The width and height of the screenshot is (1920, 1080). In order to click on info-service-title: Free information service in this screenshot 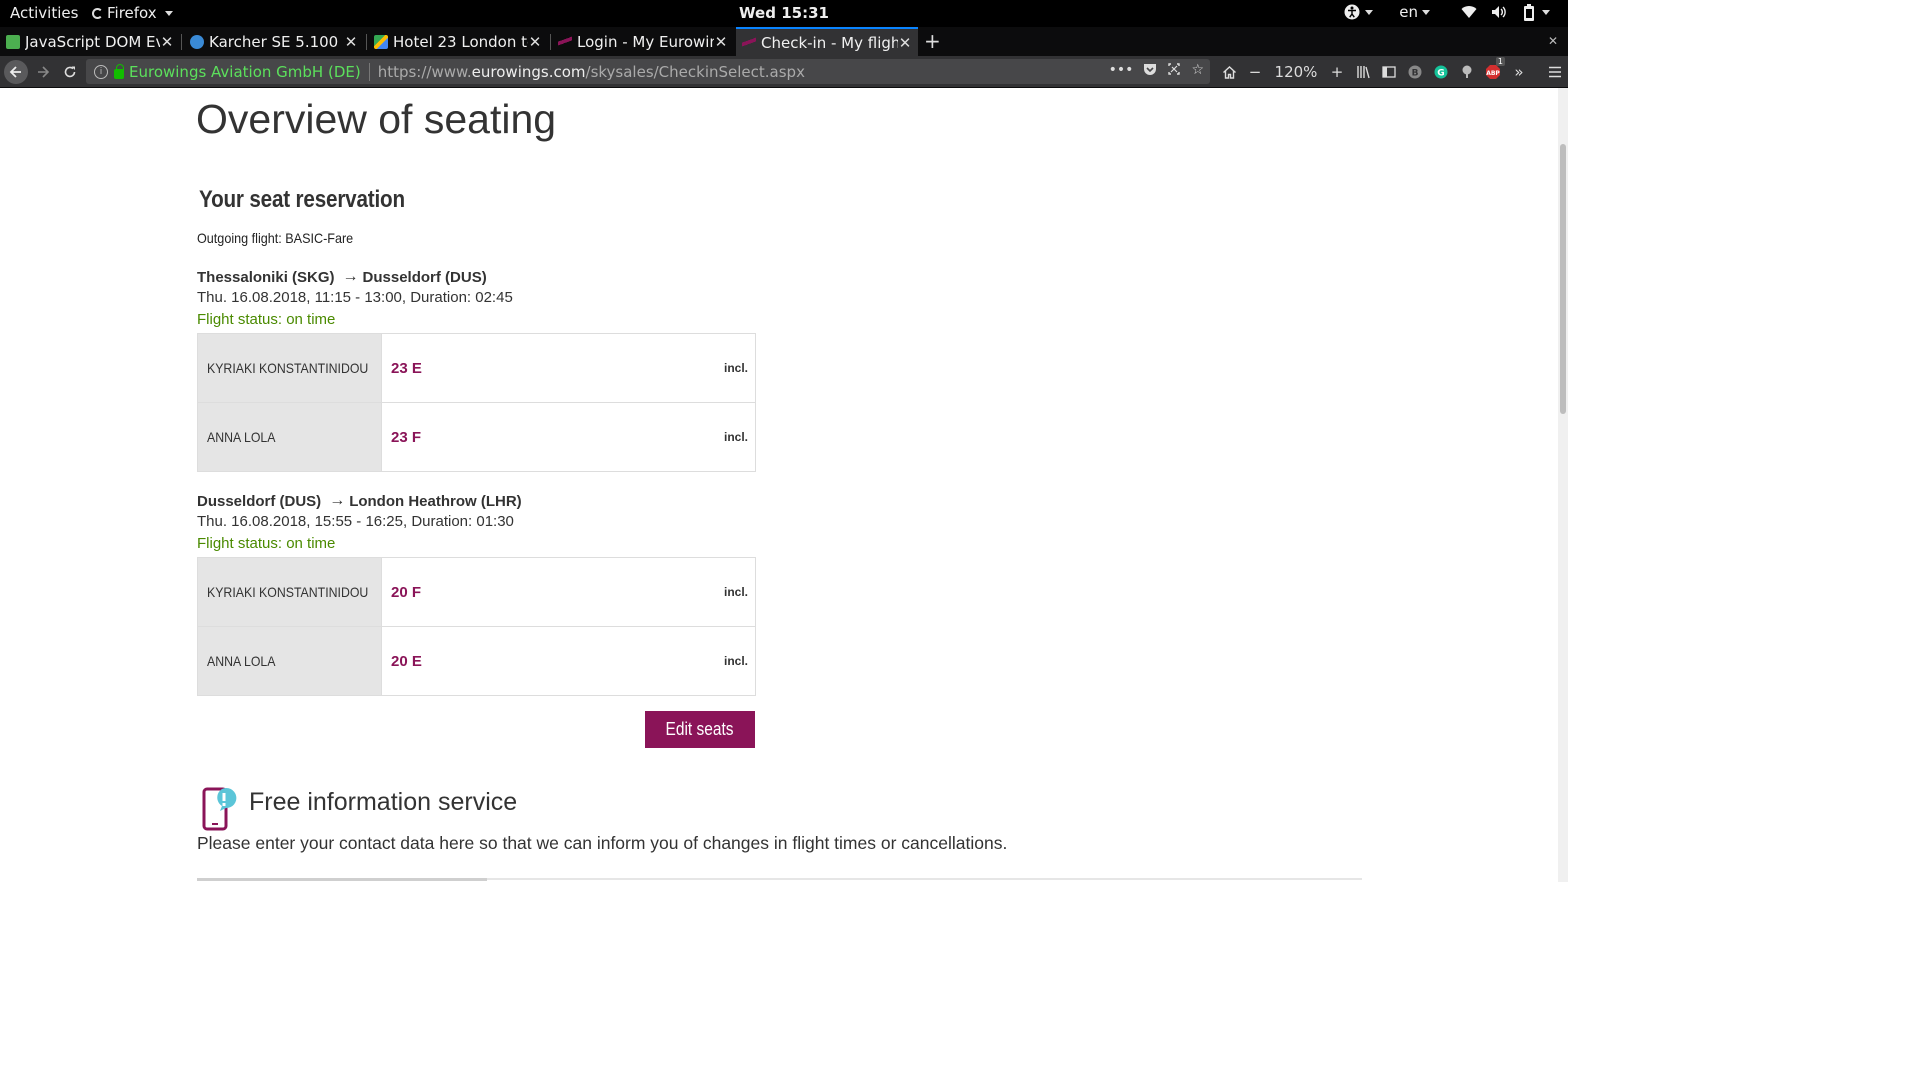, I will do `click(383, 802)`.